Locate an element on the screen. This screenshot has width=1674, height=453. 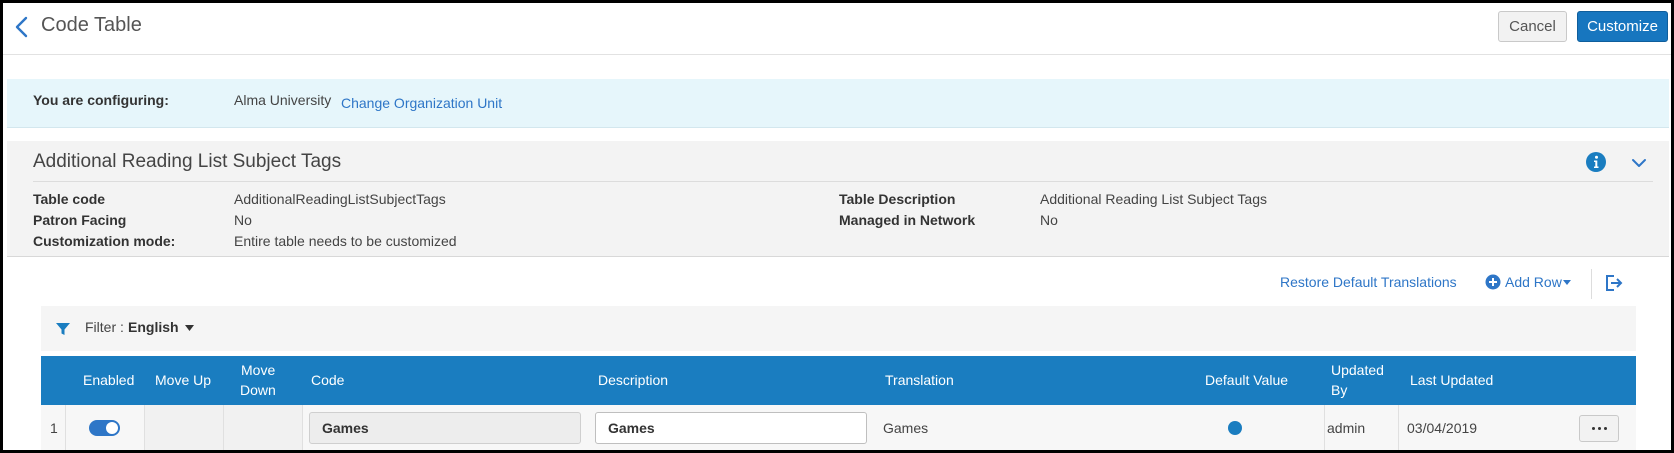
last-updated-cell: 03/04/2019 is located at coordinates (1442, 428).